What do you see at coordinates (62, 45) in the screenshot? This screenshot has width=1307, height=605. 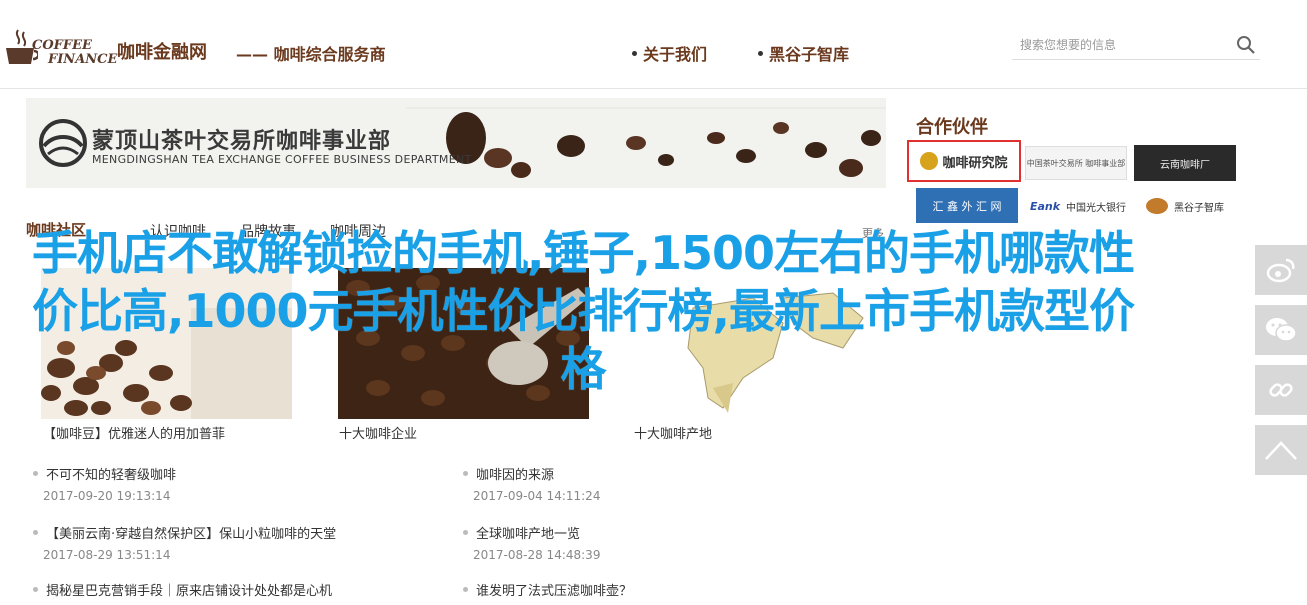 I see `logo-text-coffee: COFFEE` at bounding box center [62, 45].